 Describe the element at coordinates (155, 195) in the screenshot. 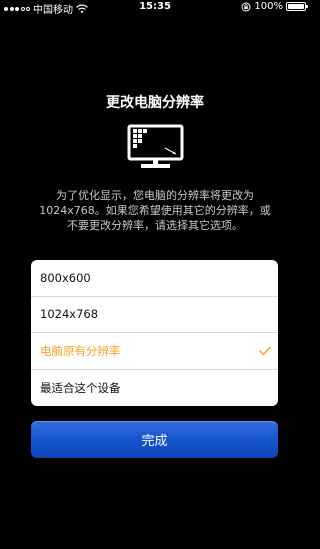

I see `description-line: 为了优化显示，您电脑的分辨率将更改为` at that location.